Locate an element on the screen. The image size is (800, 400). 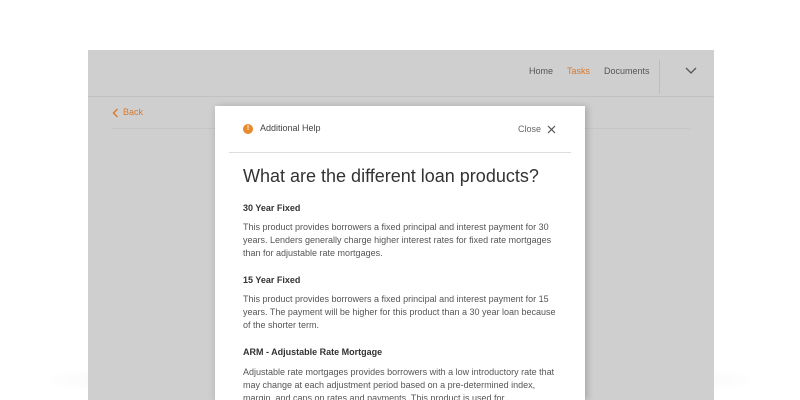
nav-item-tasks: Tasks is located at coordinates (578, 71).